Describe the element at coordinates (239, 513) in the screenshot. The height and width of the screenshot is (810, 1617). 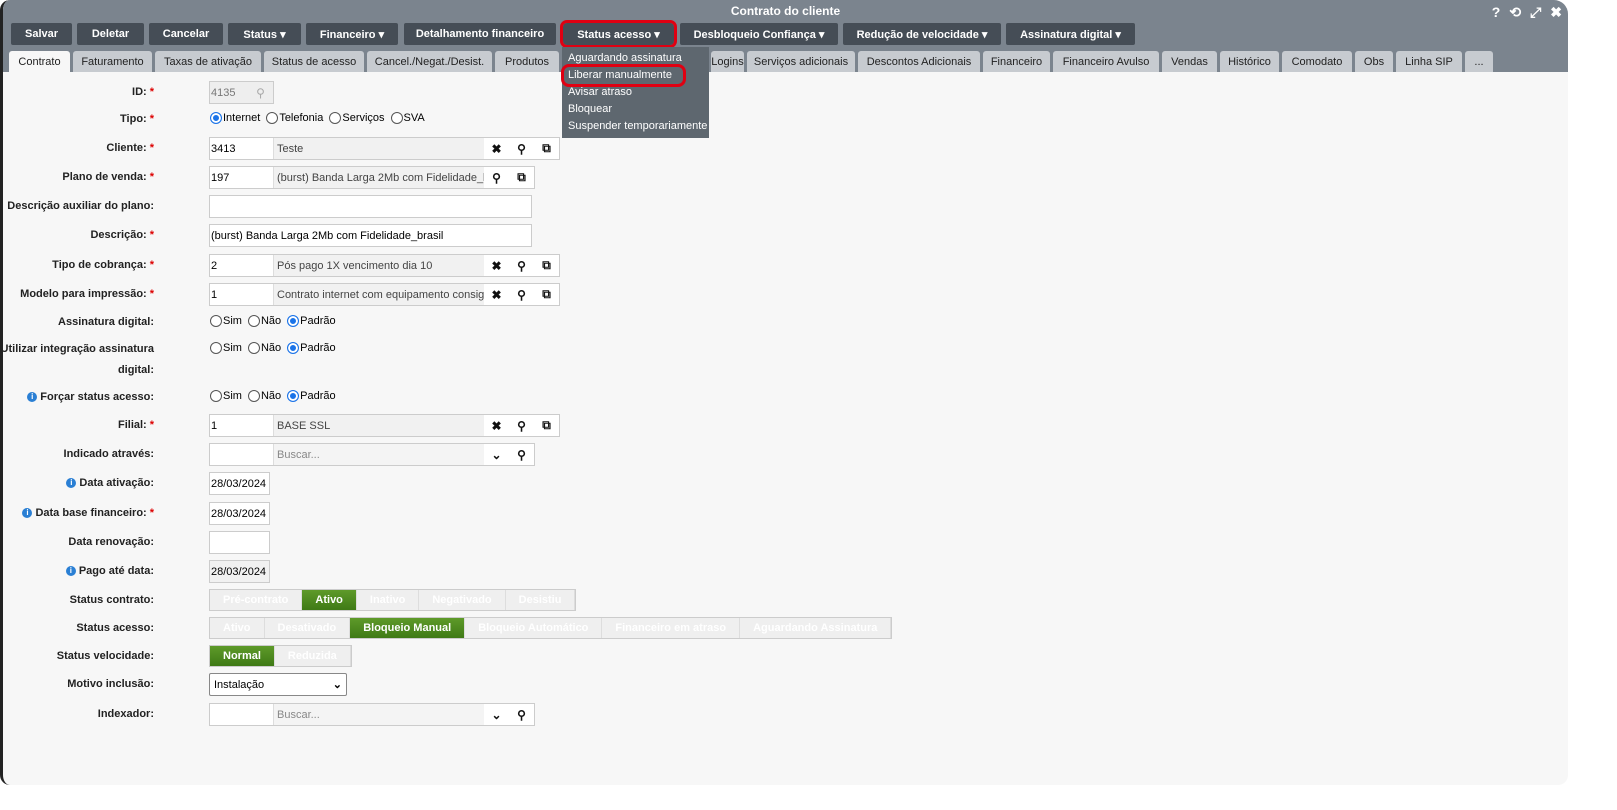
I see `data-base-financeiro-input: 28/03/2024` at that location.